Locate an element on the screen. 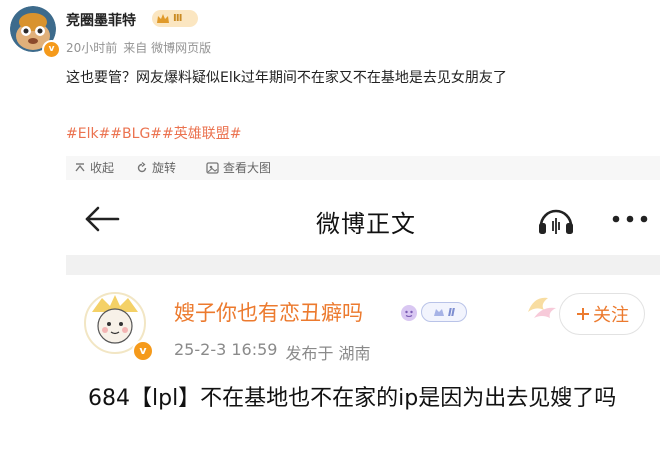  follow-button: 关注 is located at coordinates (602, 314).